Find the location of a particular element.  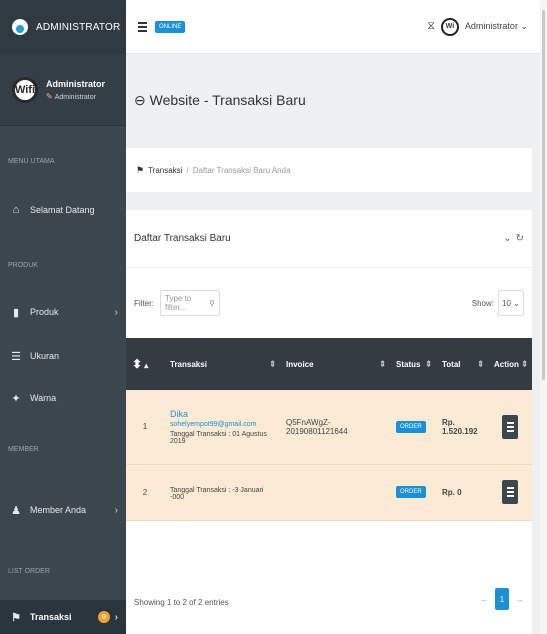

page-title-text: Website - Transaksi Baru is located at coordinates (227, 100).